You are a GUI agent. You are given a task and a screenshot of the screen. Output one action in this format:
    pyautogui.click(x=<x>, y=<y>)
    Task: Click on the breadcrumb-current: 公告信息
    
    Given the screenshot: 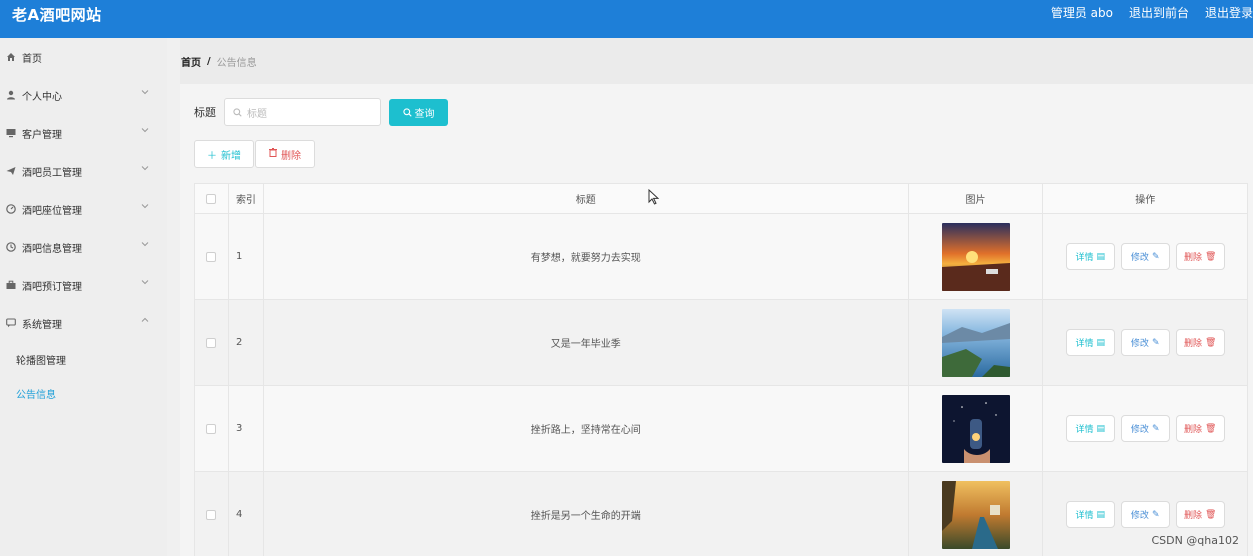 What is the action you would take?
    pyautogui.click(x=236, y=63)
    